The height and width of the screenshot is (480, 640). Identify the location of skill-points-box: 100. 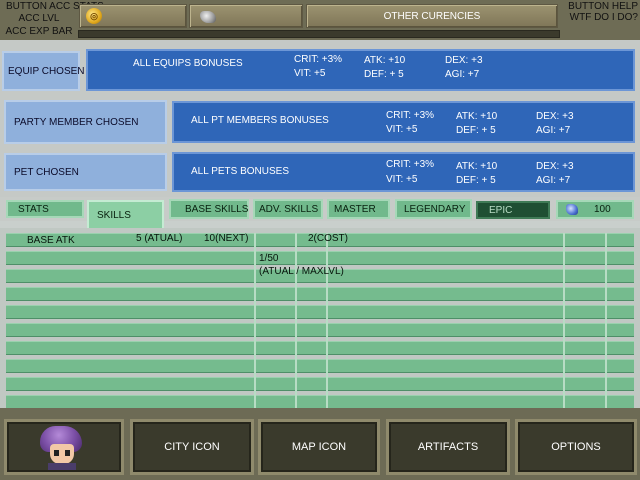
(595, 209).